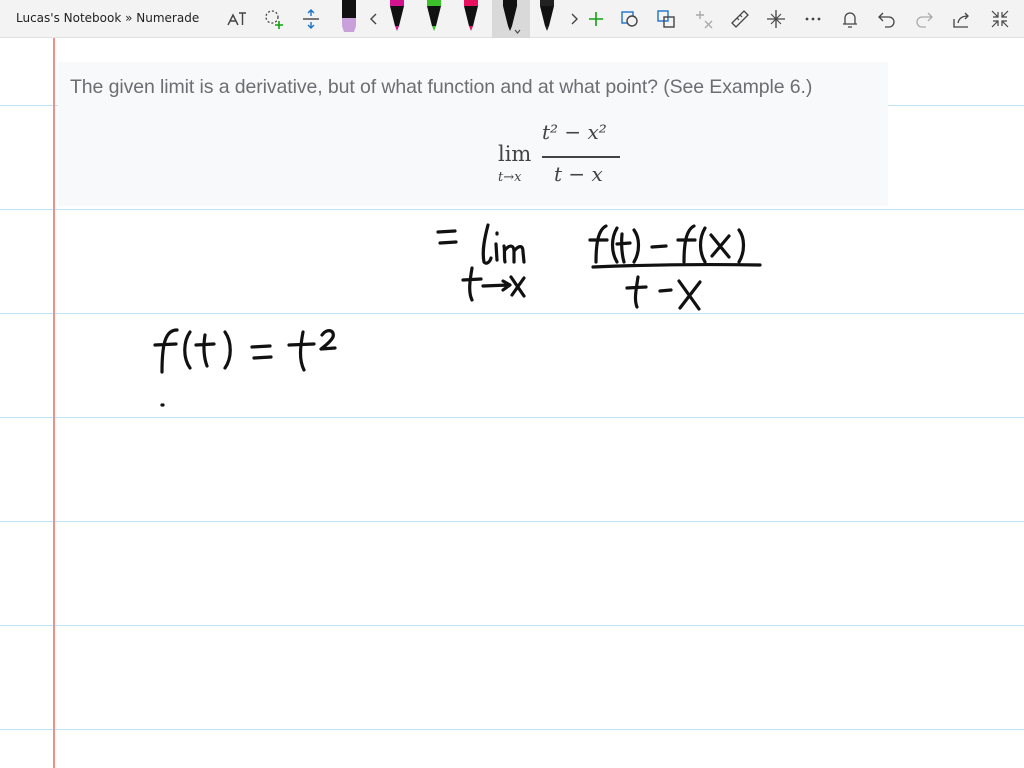 The image size is (1024, 768). What do you see at coordinates (574, 19) in the screenshot?
I see `chevron-right-icon` at bounding box center [574, 19].